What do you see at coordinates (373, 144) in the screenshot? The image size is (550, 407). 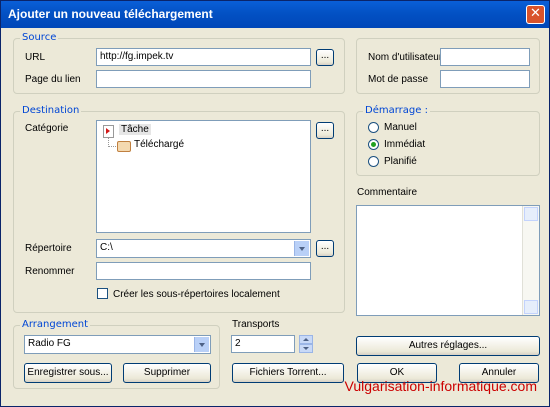 I see `start-immediate-radio` at bounding box center [373, 144].